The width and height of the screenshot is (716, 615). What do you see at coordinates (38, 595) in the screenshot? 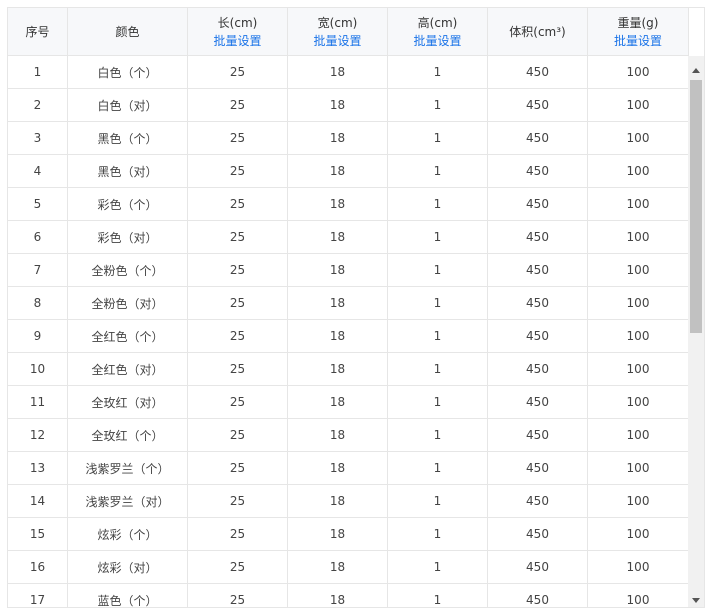
I see `cell-no: 17` at bounding box center [38, 595].